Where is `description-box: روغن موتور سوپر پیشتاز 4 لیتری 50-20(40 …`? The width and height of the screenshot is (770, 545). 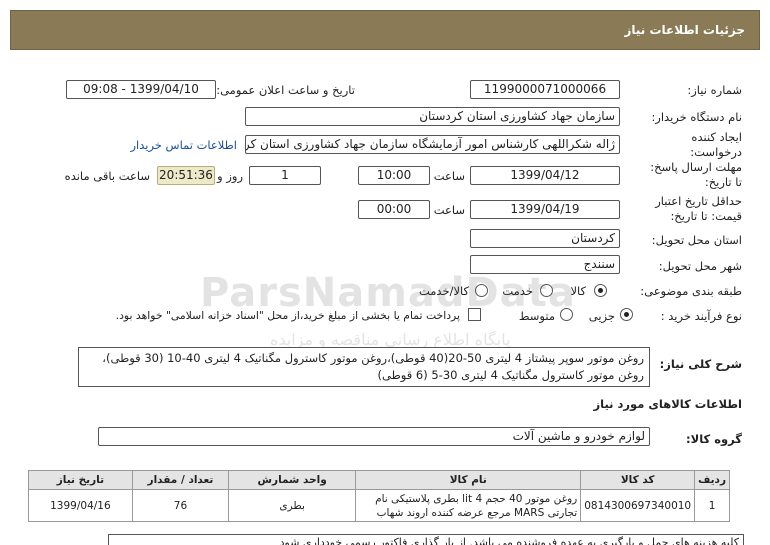
description-box: روغن موتور سوپر پیشتاز 4 لیتری 50-20(40 … is located at coordinates (364, 367).